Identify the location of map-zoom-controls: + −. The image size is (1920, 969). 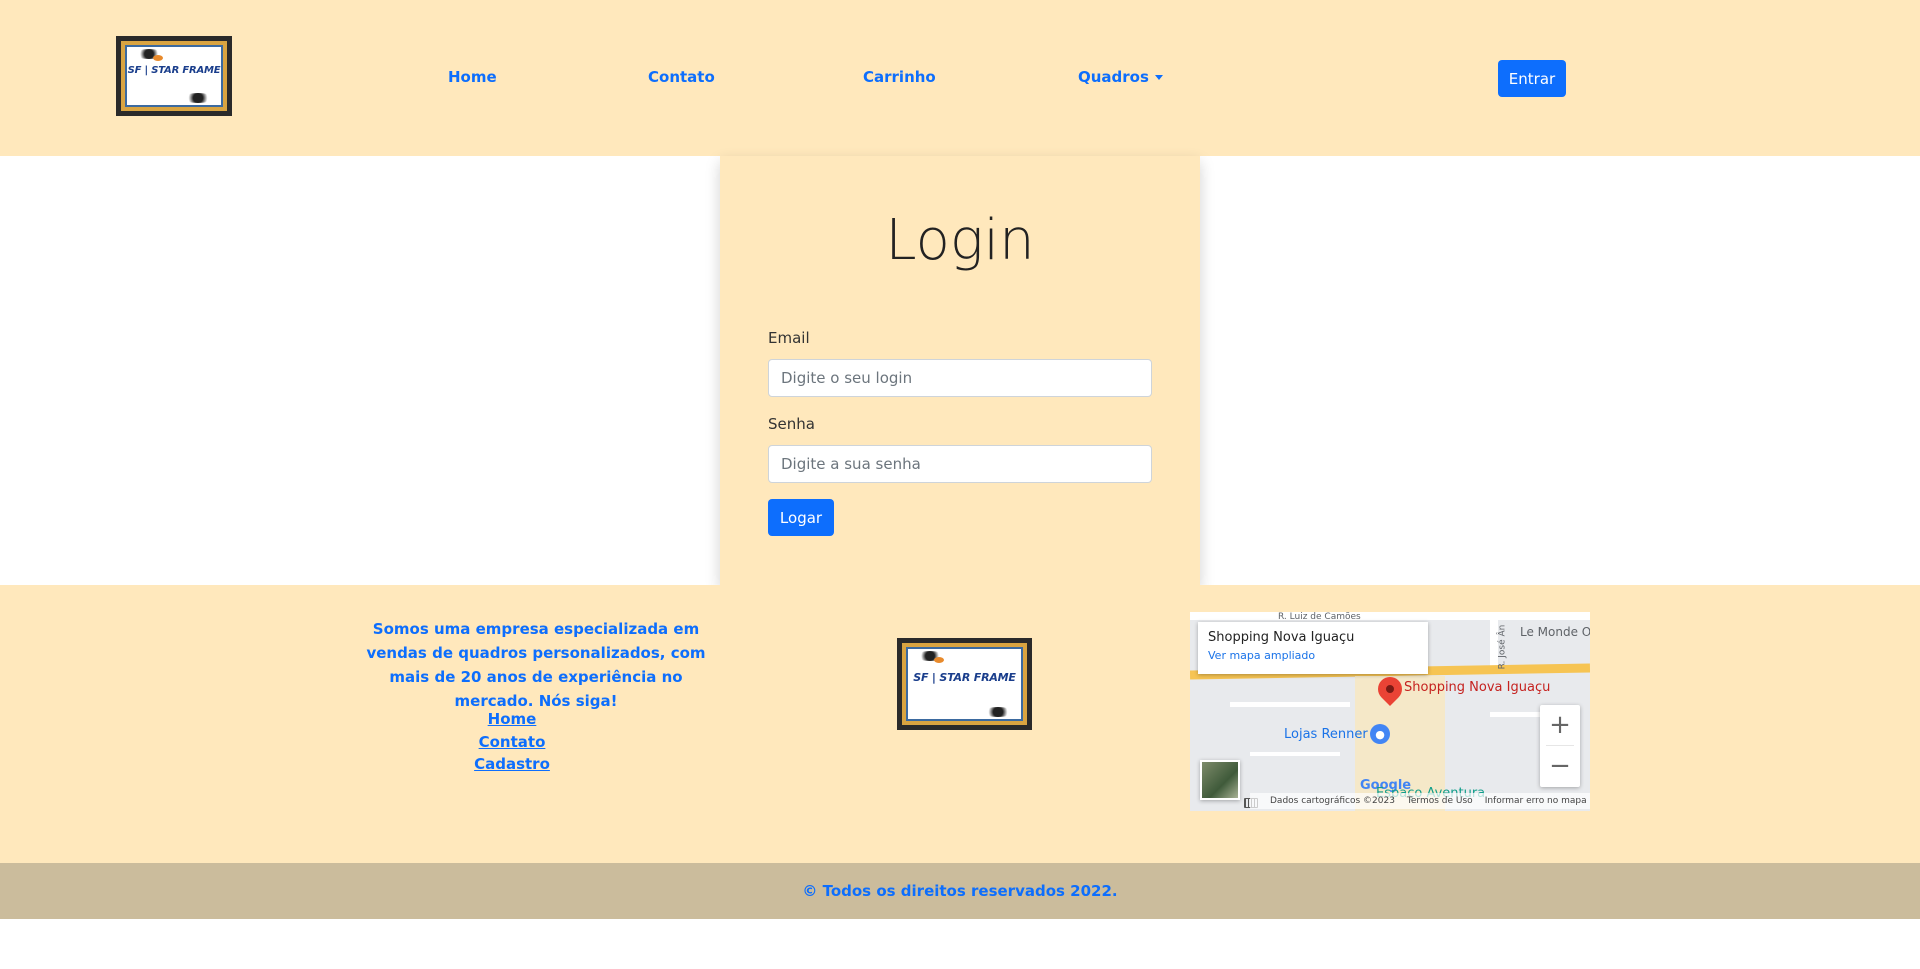
(1560, 746).